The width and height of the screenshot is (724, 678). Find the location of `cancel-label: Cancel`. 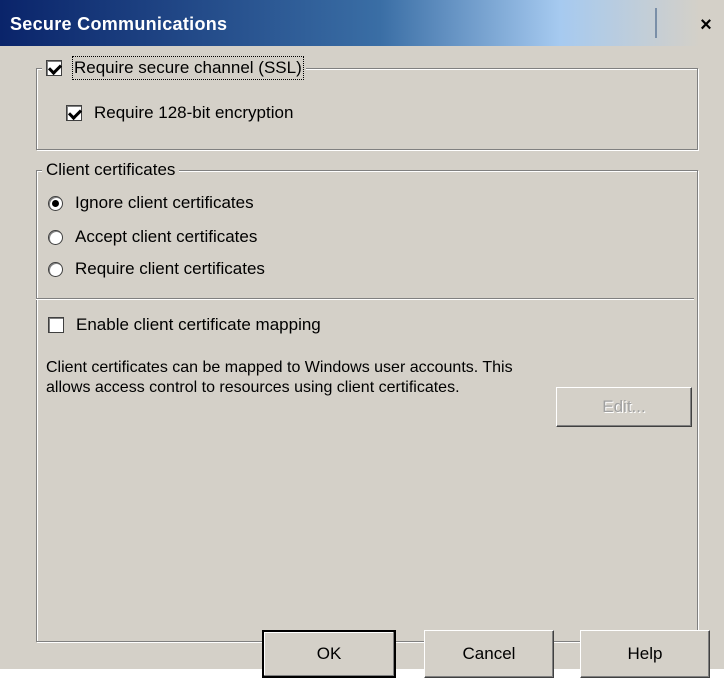

cancel-label: Cancel is located at coordinates (489, 653).